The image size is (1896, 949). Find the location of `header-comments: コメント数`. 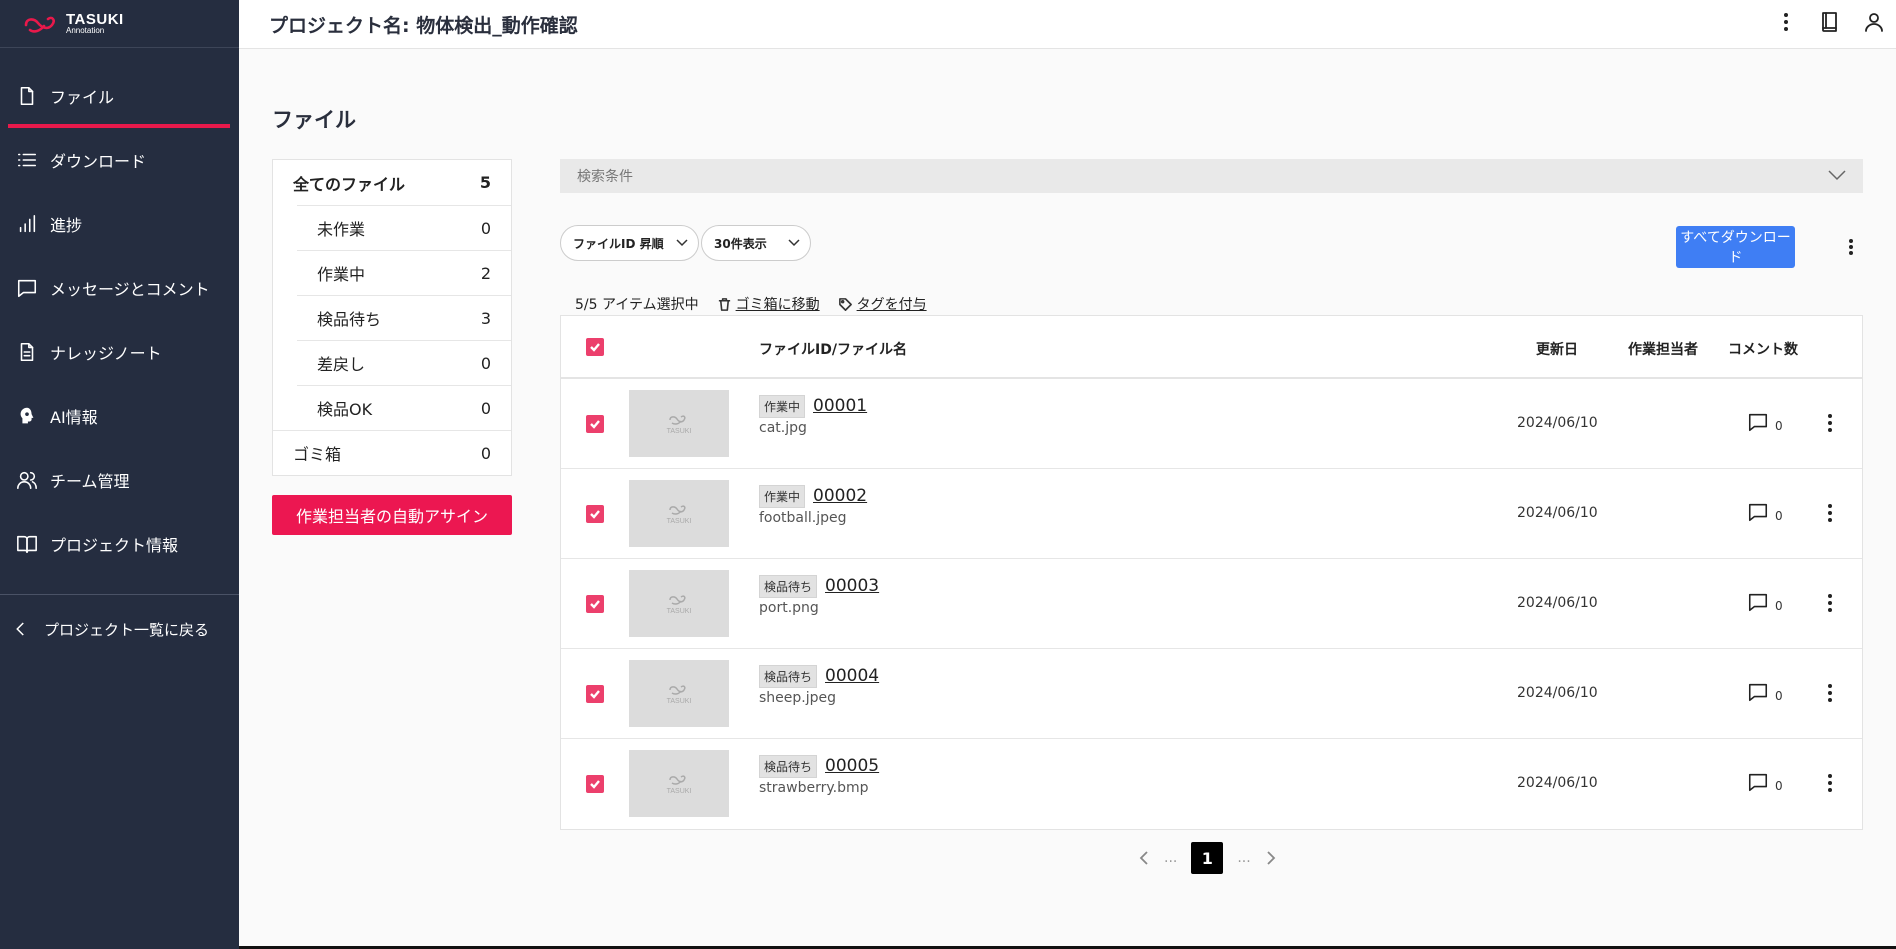

header-comments: コメント数 is located at coordinates (1763, 350).